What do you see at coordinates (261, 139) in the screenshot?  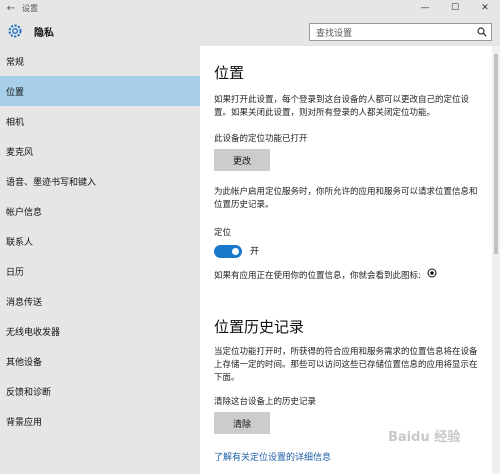 I see `device-location-status: 此设备的定位功能已打开` at bounding box center [261, 139].